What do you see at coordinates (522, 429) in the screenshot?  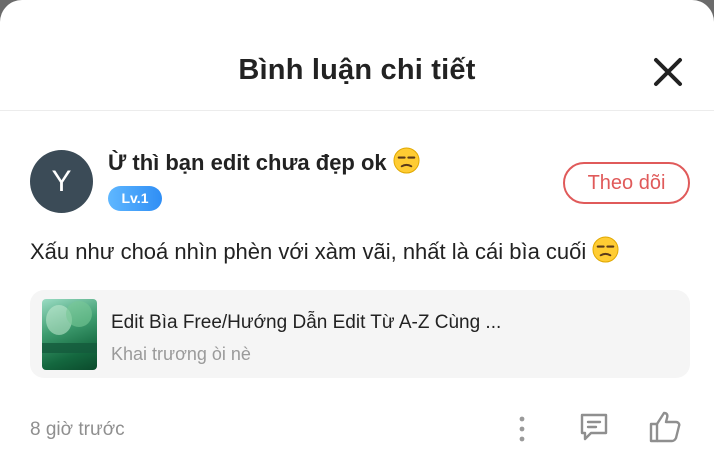 I see `more-vertical-icon` at bounding box center [522, 429].